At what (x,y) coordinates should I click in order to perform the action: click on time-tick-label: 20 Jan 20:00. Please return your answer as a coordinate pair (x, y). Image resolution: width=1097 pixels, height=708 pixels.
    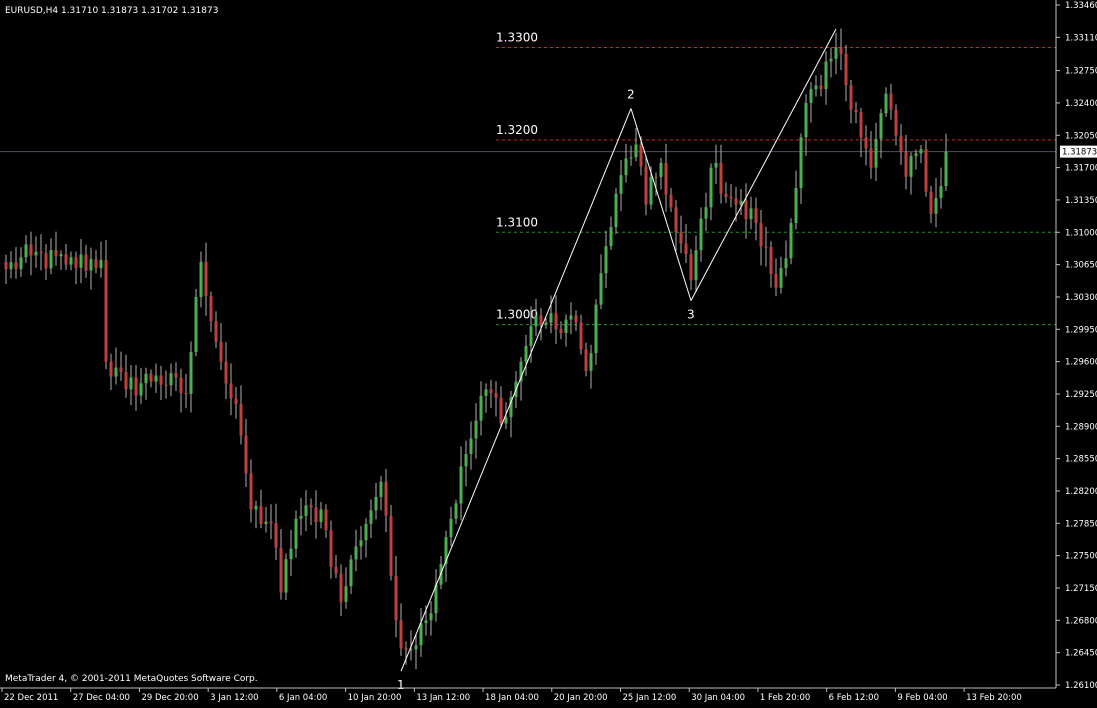
    Looking at the image, I should click on (581, 698).